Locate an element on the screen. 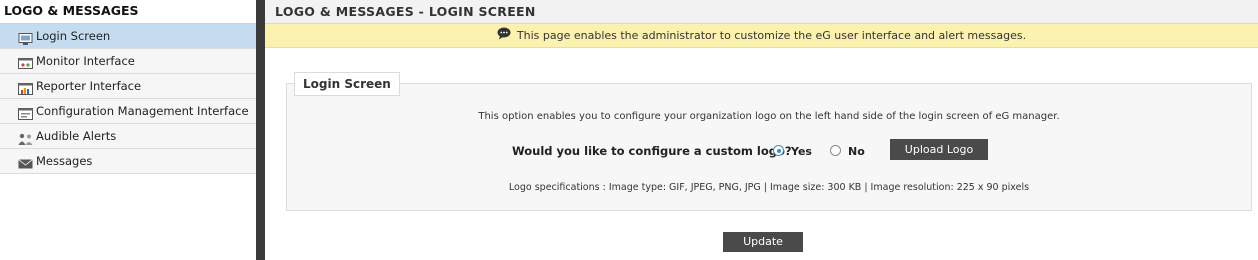  sidebar-item-monitor-interface: Monitor Interface is located at coordinates (128, 61).